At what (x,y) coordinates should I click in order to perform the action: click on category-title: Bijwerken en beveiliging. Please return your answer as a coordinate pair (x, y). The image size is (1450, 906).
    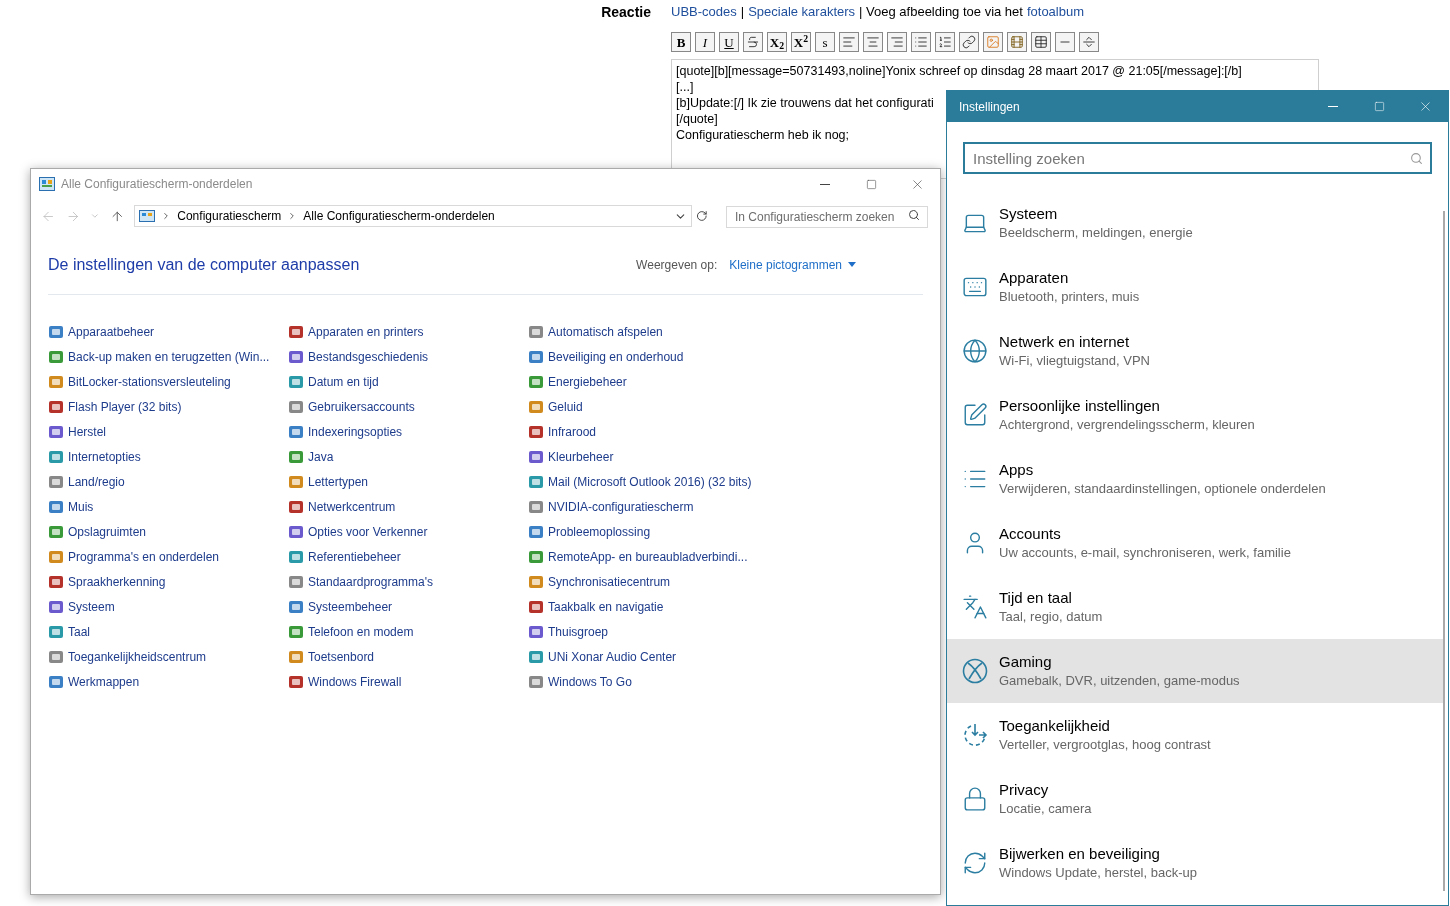
    Looking at the image, I should click on (1080, 854).